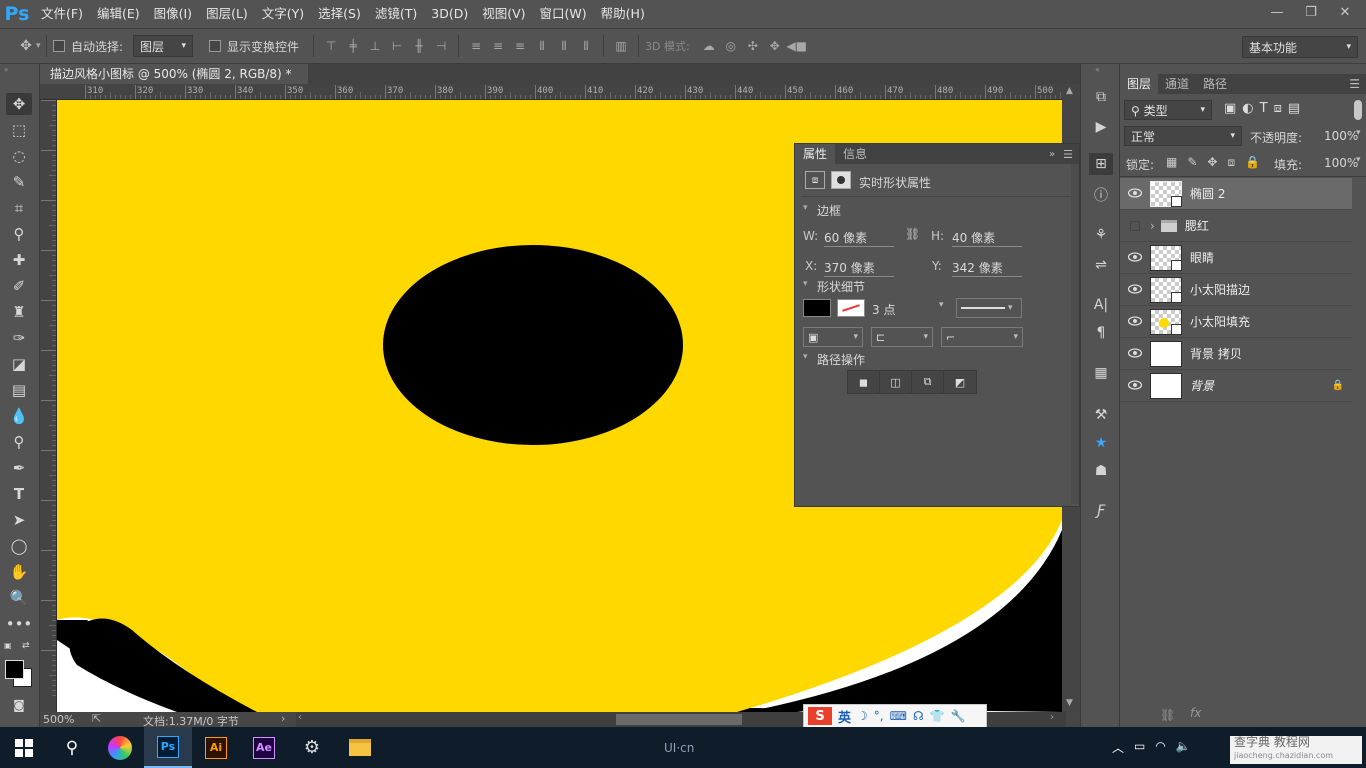 The height and width of the screenshot is (768, 1366). I want to click on skin-icon: 👕, so click(937, 716).